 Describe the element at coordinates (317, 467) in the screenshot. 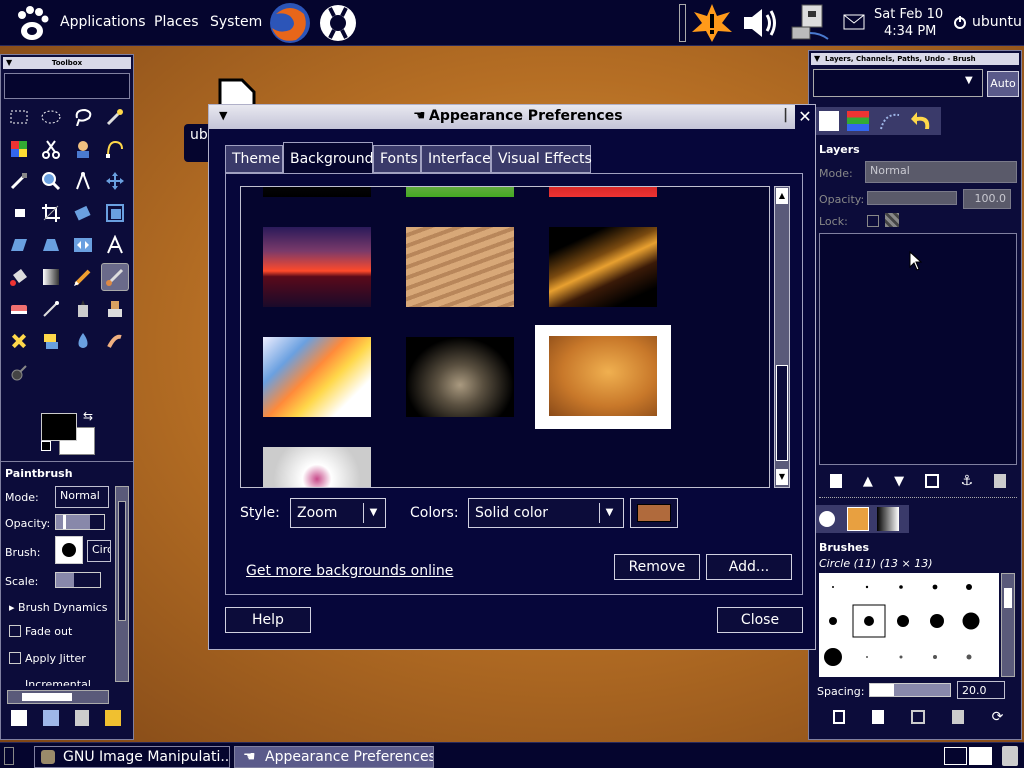

I see `wallpaper-flower` at that location.